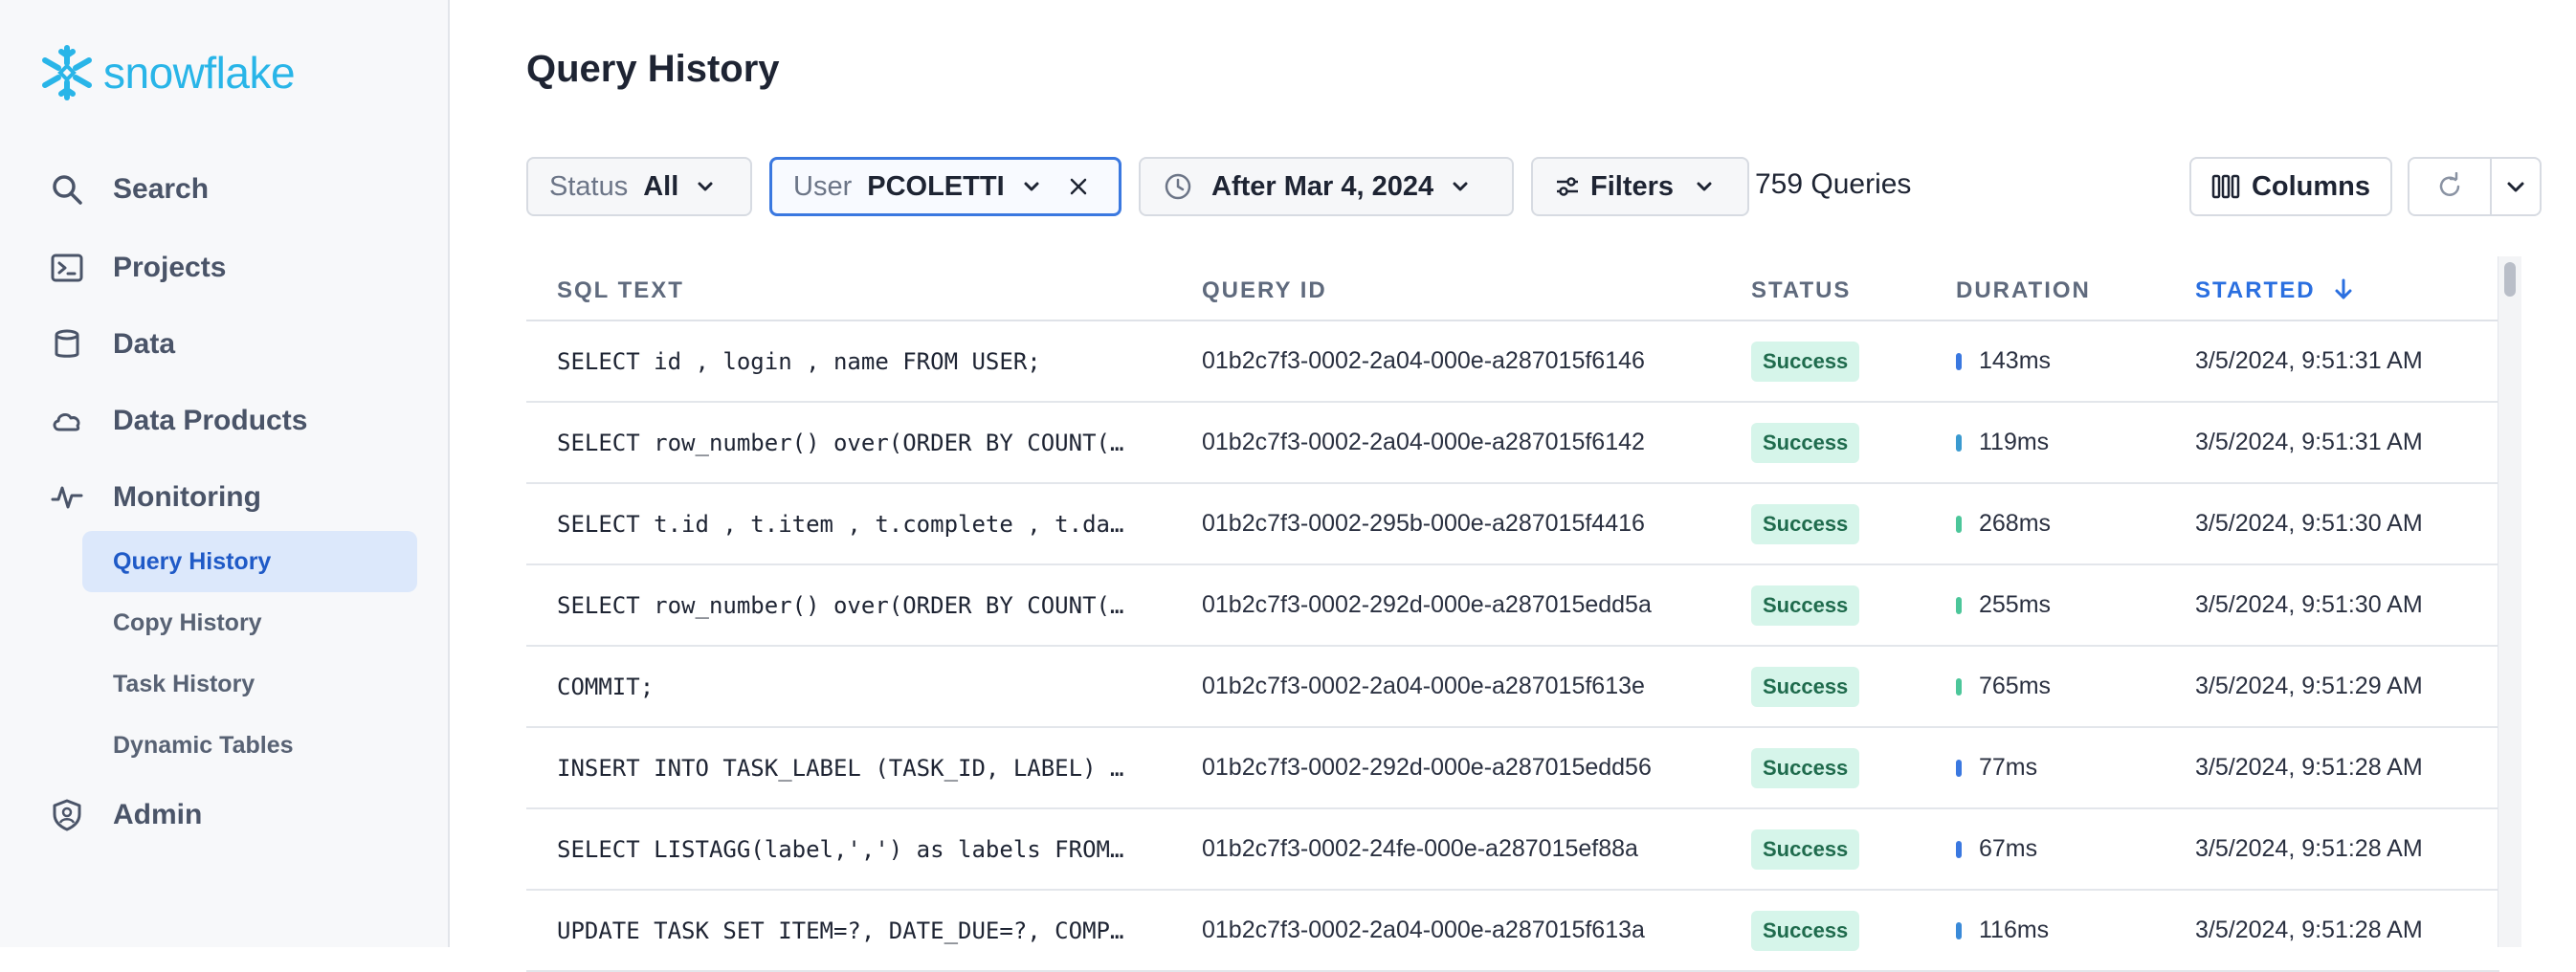  What do you see at coordinates (1801, 290) in the screenshot?
I see `column-header-status: STATUS` at bounding box center [1801, 290].